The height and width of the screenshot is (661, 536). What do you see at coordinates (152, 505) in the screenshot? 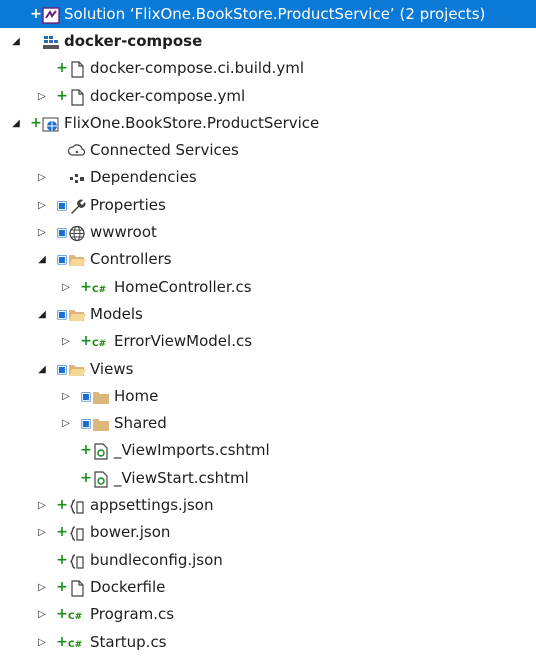
I see `tree-item-label: appsettings.json` at bounding box center [152, 505].